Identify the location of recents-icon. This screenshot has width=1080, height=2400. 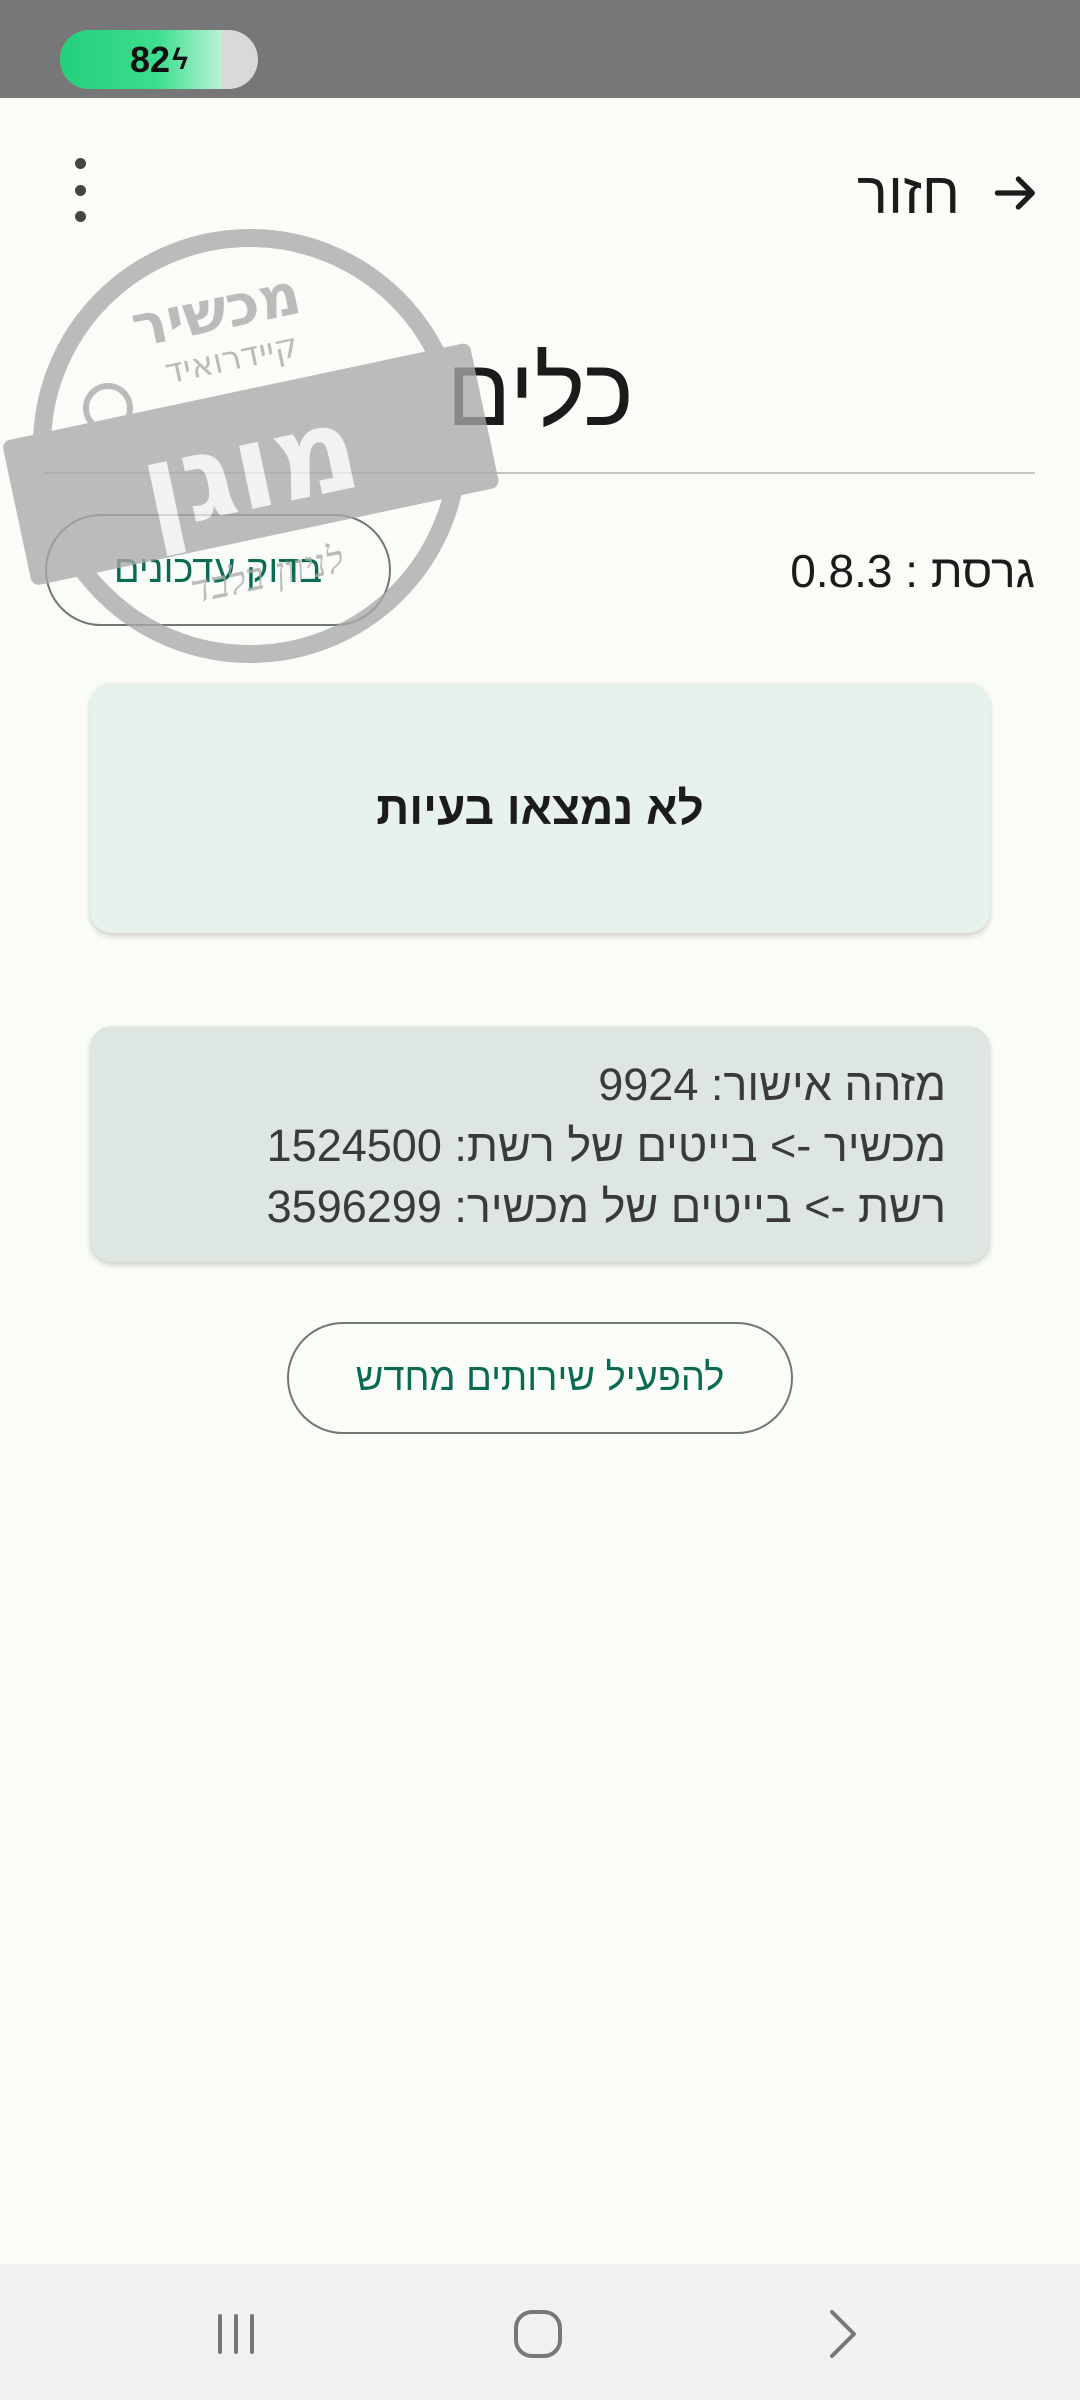
(236, 2334).